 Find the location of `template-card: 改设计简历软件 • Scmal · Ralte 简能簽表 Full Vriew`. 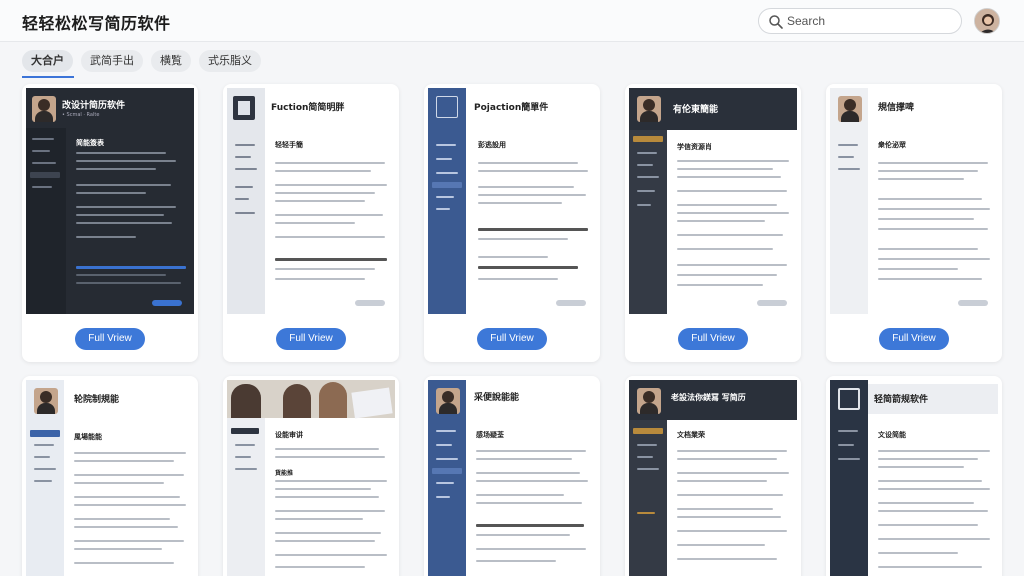

template-card: 改设计简历软件 • Scmal · Ralte 简能簽表 Full Vriew is located at coordinates (110, 223).